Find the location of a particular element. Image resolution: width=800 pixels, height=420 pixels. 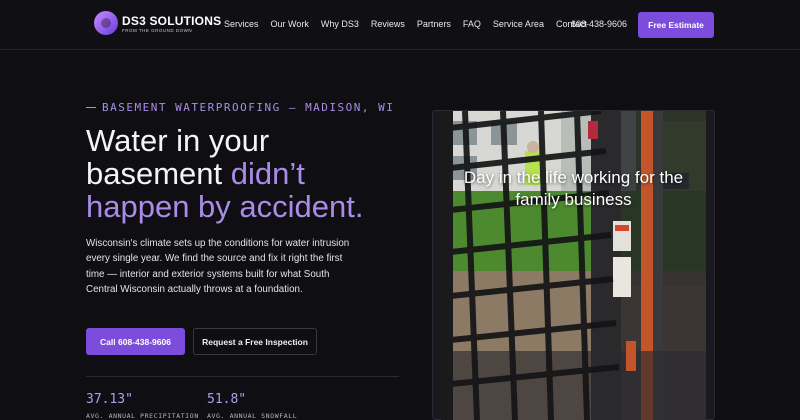

stat-snowfall-value: 51.8" is located at coordinates (227, 399).